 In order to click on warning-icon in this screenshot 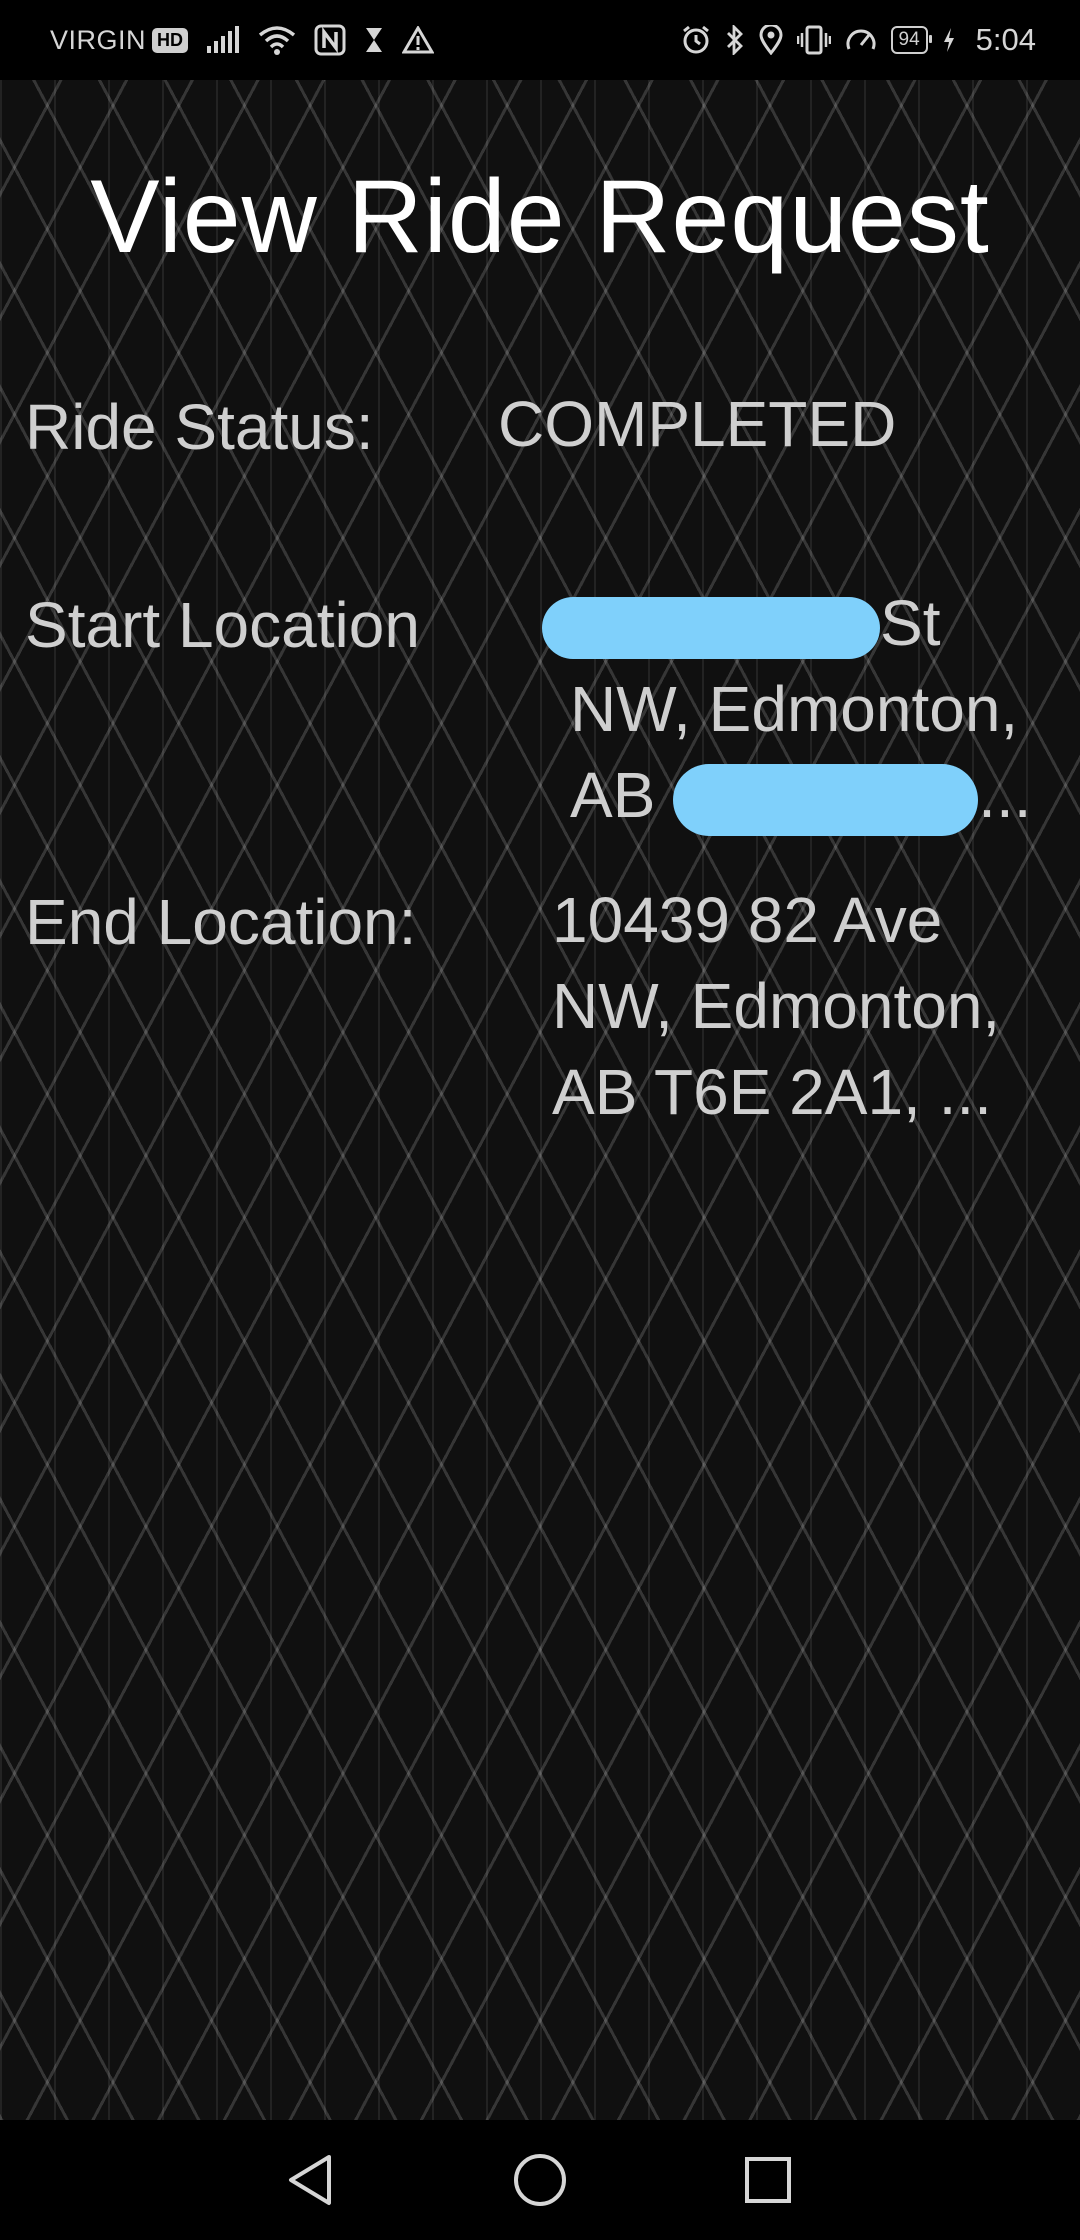, I will do `click(418, 40)`.